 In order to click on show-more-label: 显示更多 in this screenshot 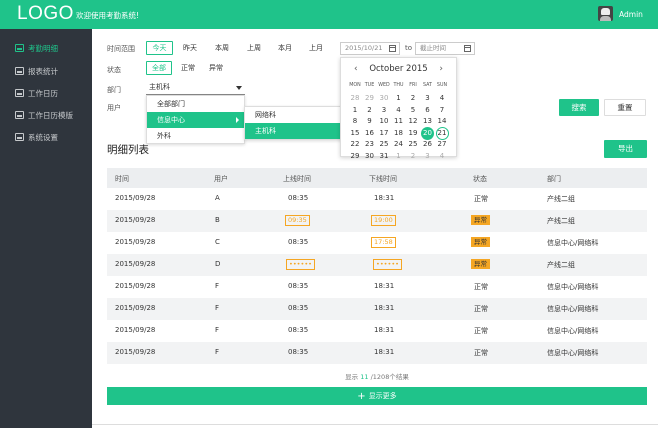, I will do `click(382, 396)`.